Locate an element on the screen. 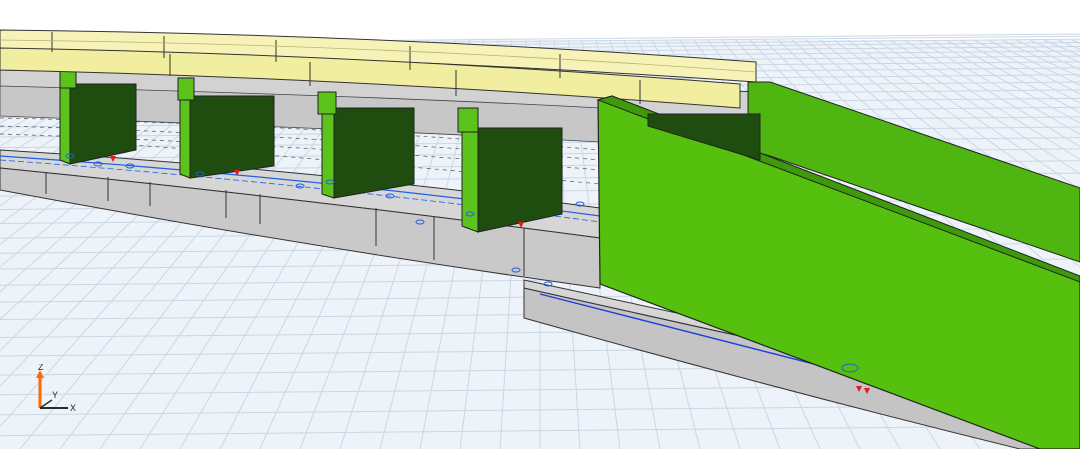 The width and height of the screenshot is (1080, 449). z-axis-label: Z is located at coordinates (41, 368).